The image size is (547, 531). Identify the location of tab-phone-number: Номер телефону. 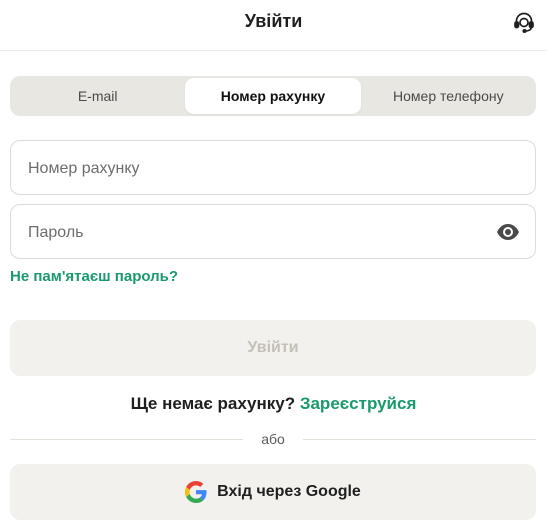
(448, 96).